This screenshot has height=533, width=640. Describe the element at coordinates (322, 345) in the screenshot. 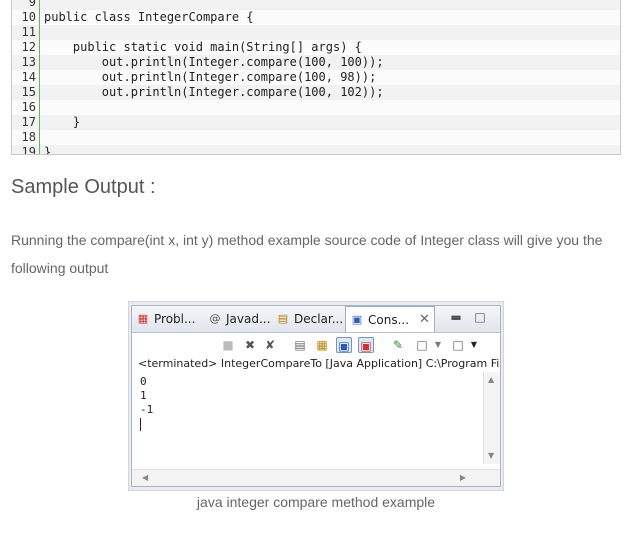

I see `scroll-lock-icon: ▦` at that location.